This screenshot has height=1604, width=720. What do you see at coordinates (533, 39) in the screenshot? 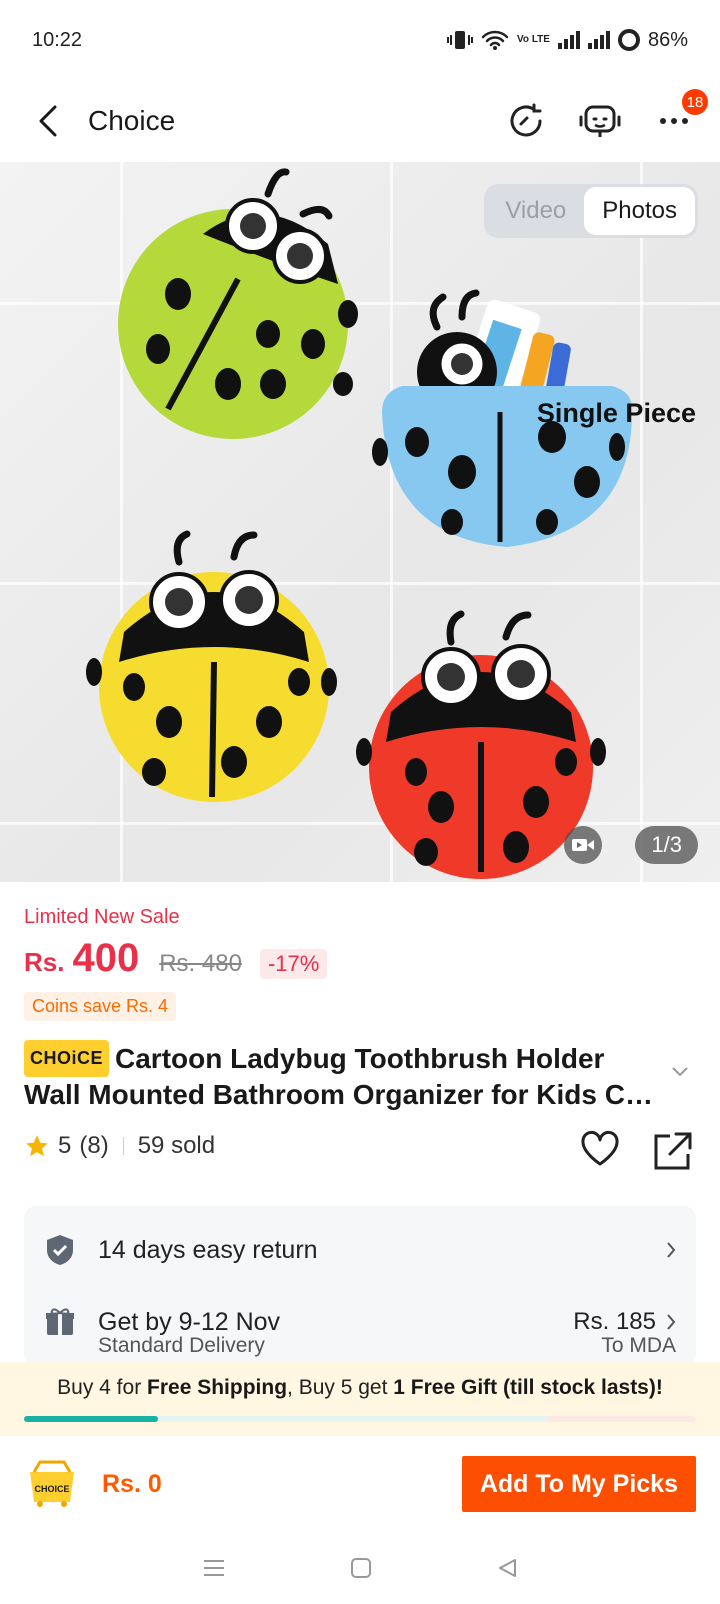
I see `volte-indicator: Vo LTE` at bounding box center [533, 39].